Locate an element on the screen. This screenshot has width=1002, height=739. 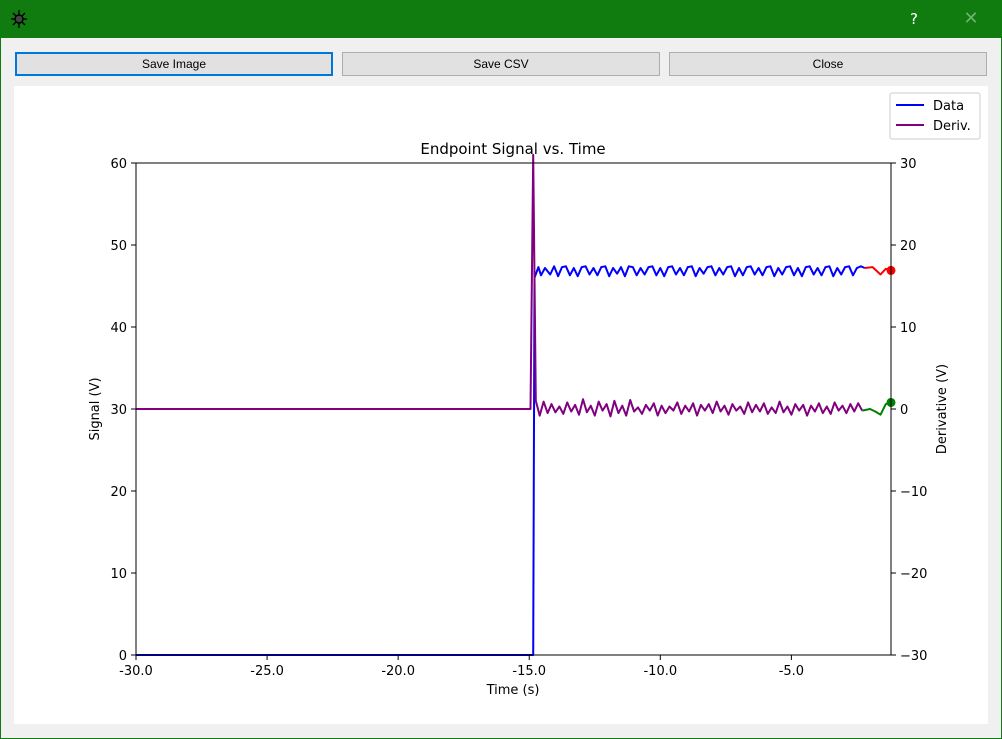
y2-tick-label: −10 is located at coordinates (913, 492).